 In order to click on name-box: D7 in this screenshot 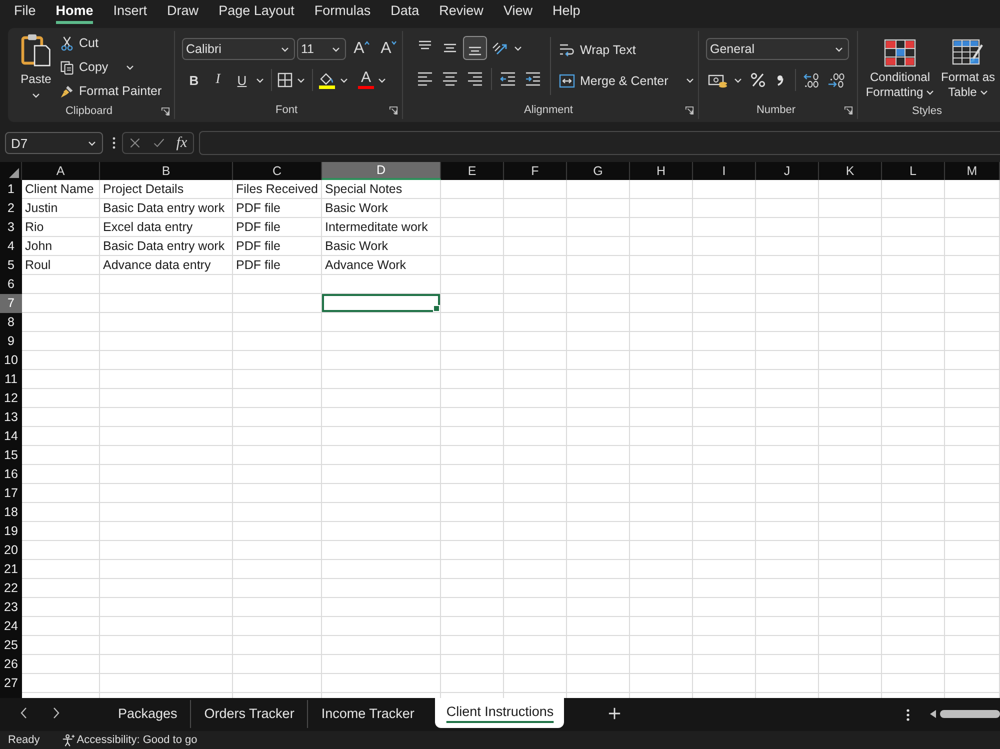, I will do `click(54, 143)`.